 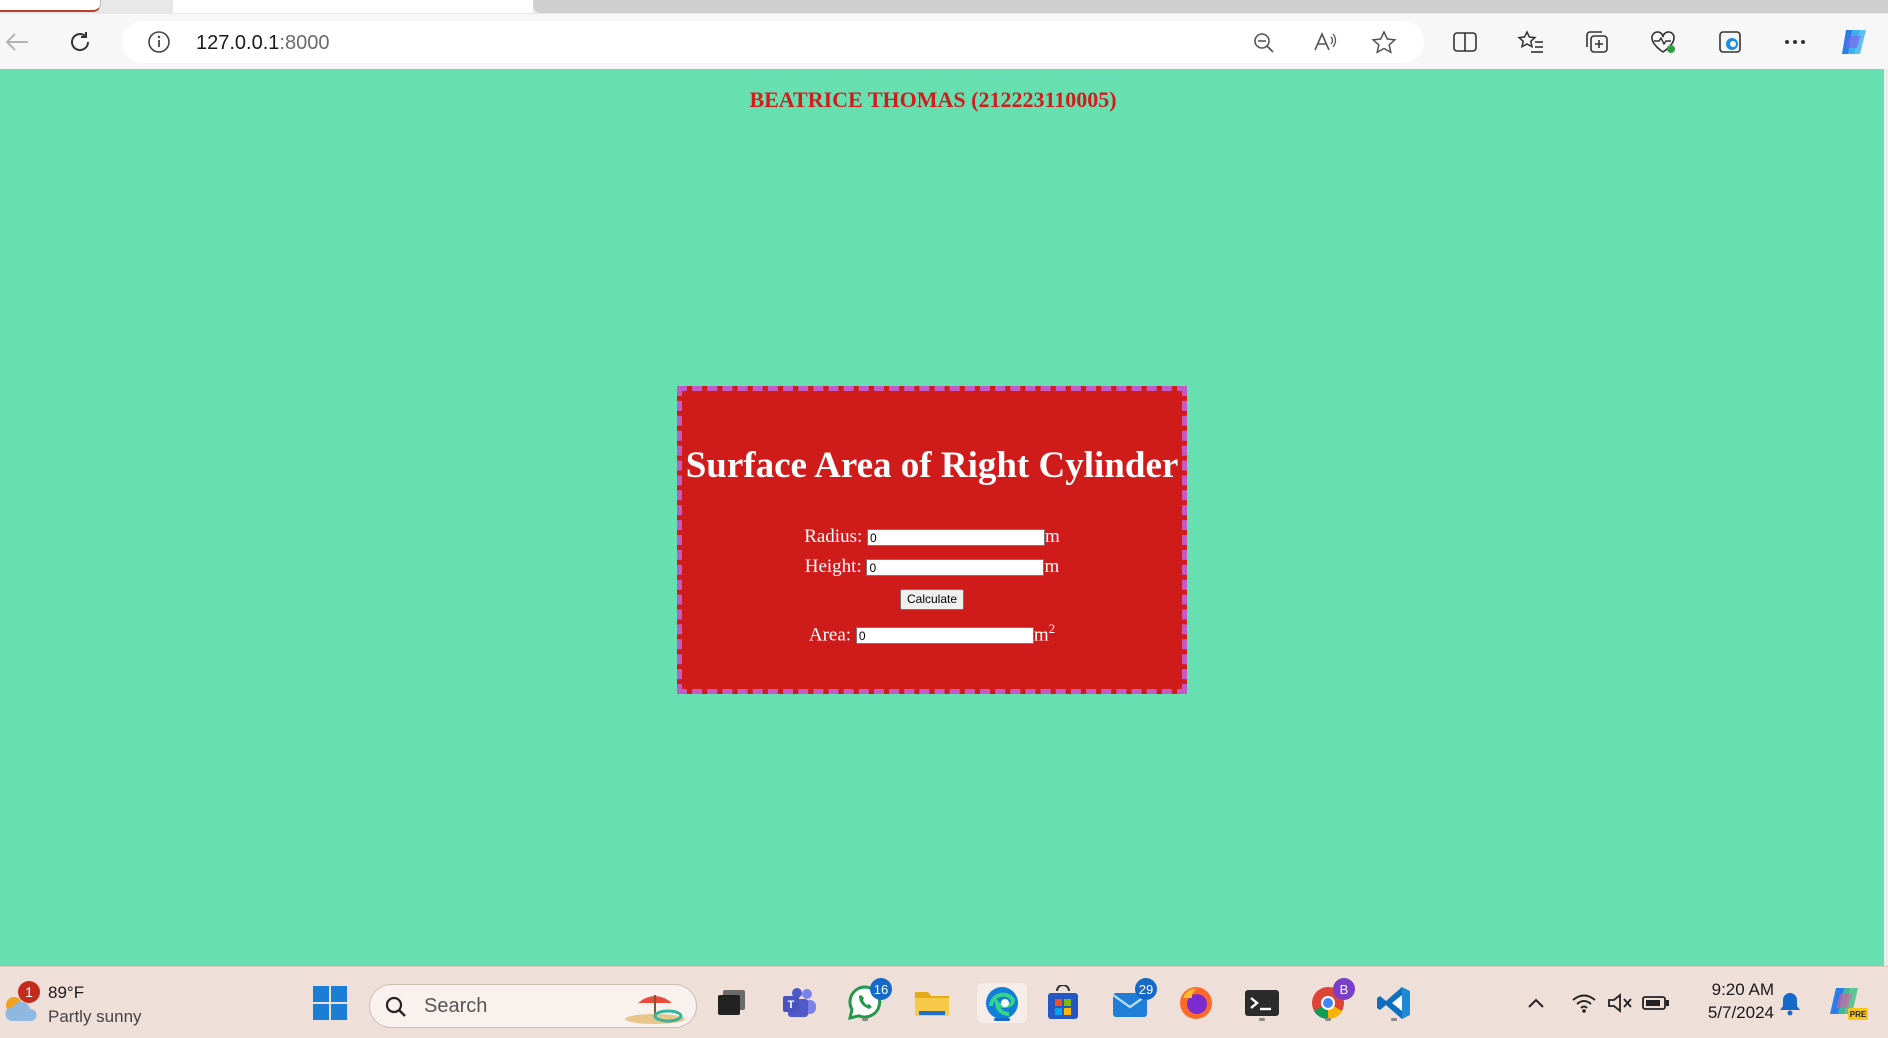 What do you see at coordinates (955, 568) in the screenshot?
I see `height-input` at bounding box center [955, 568].